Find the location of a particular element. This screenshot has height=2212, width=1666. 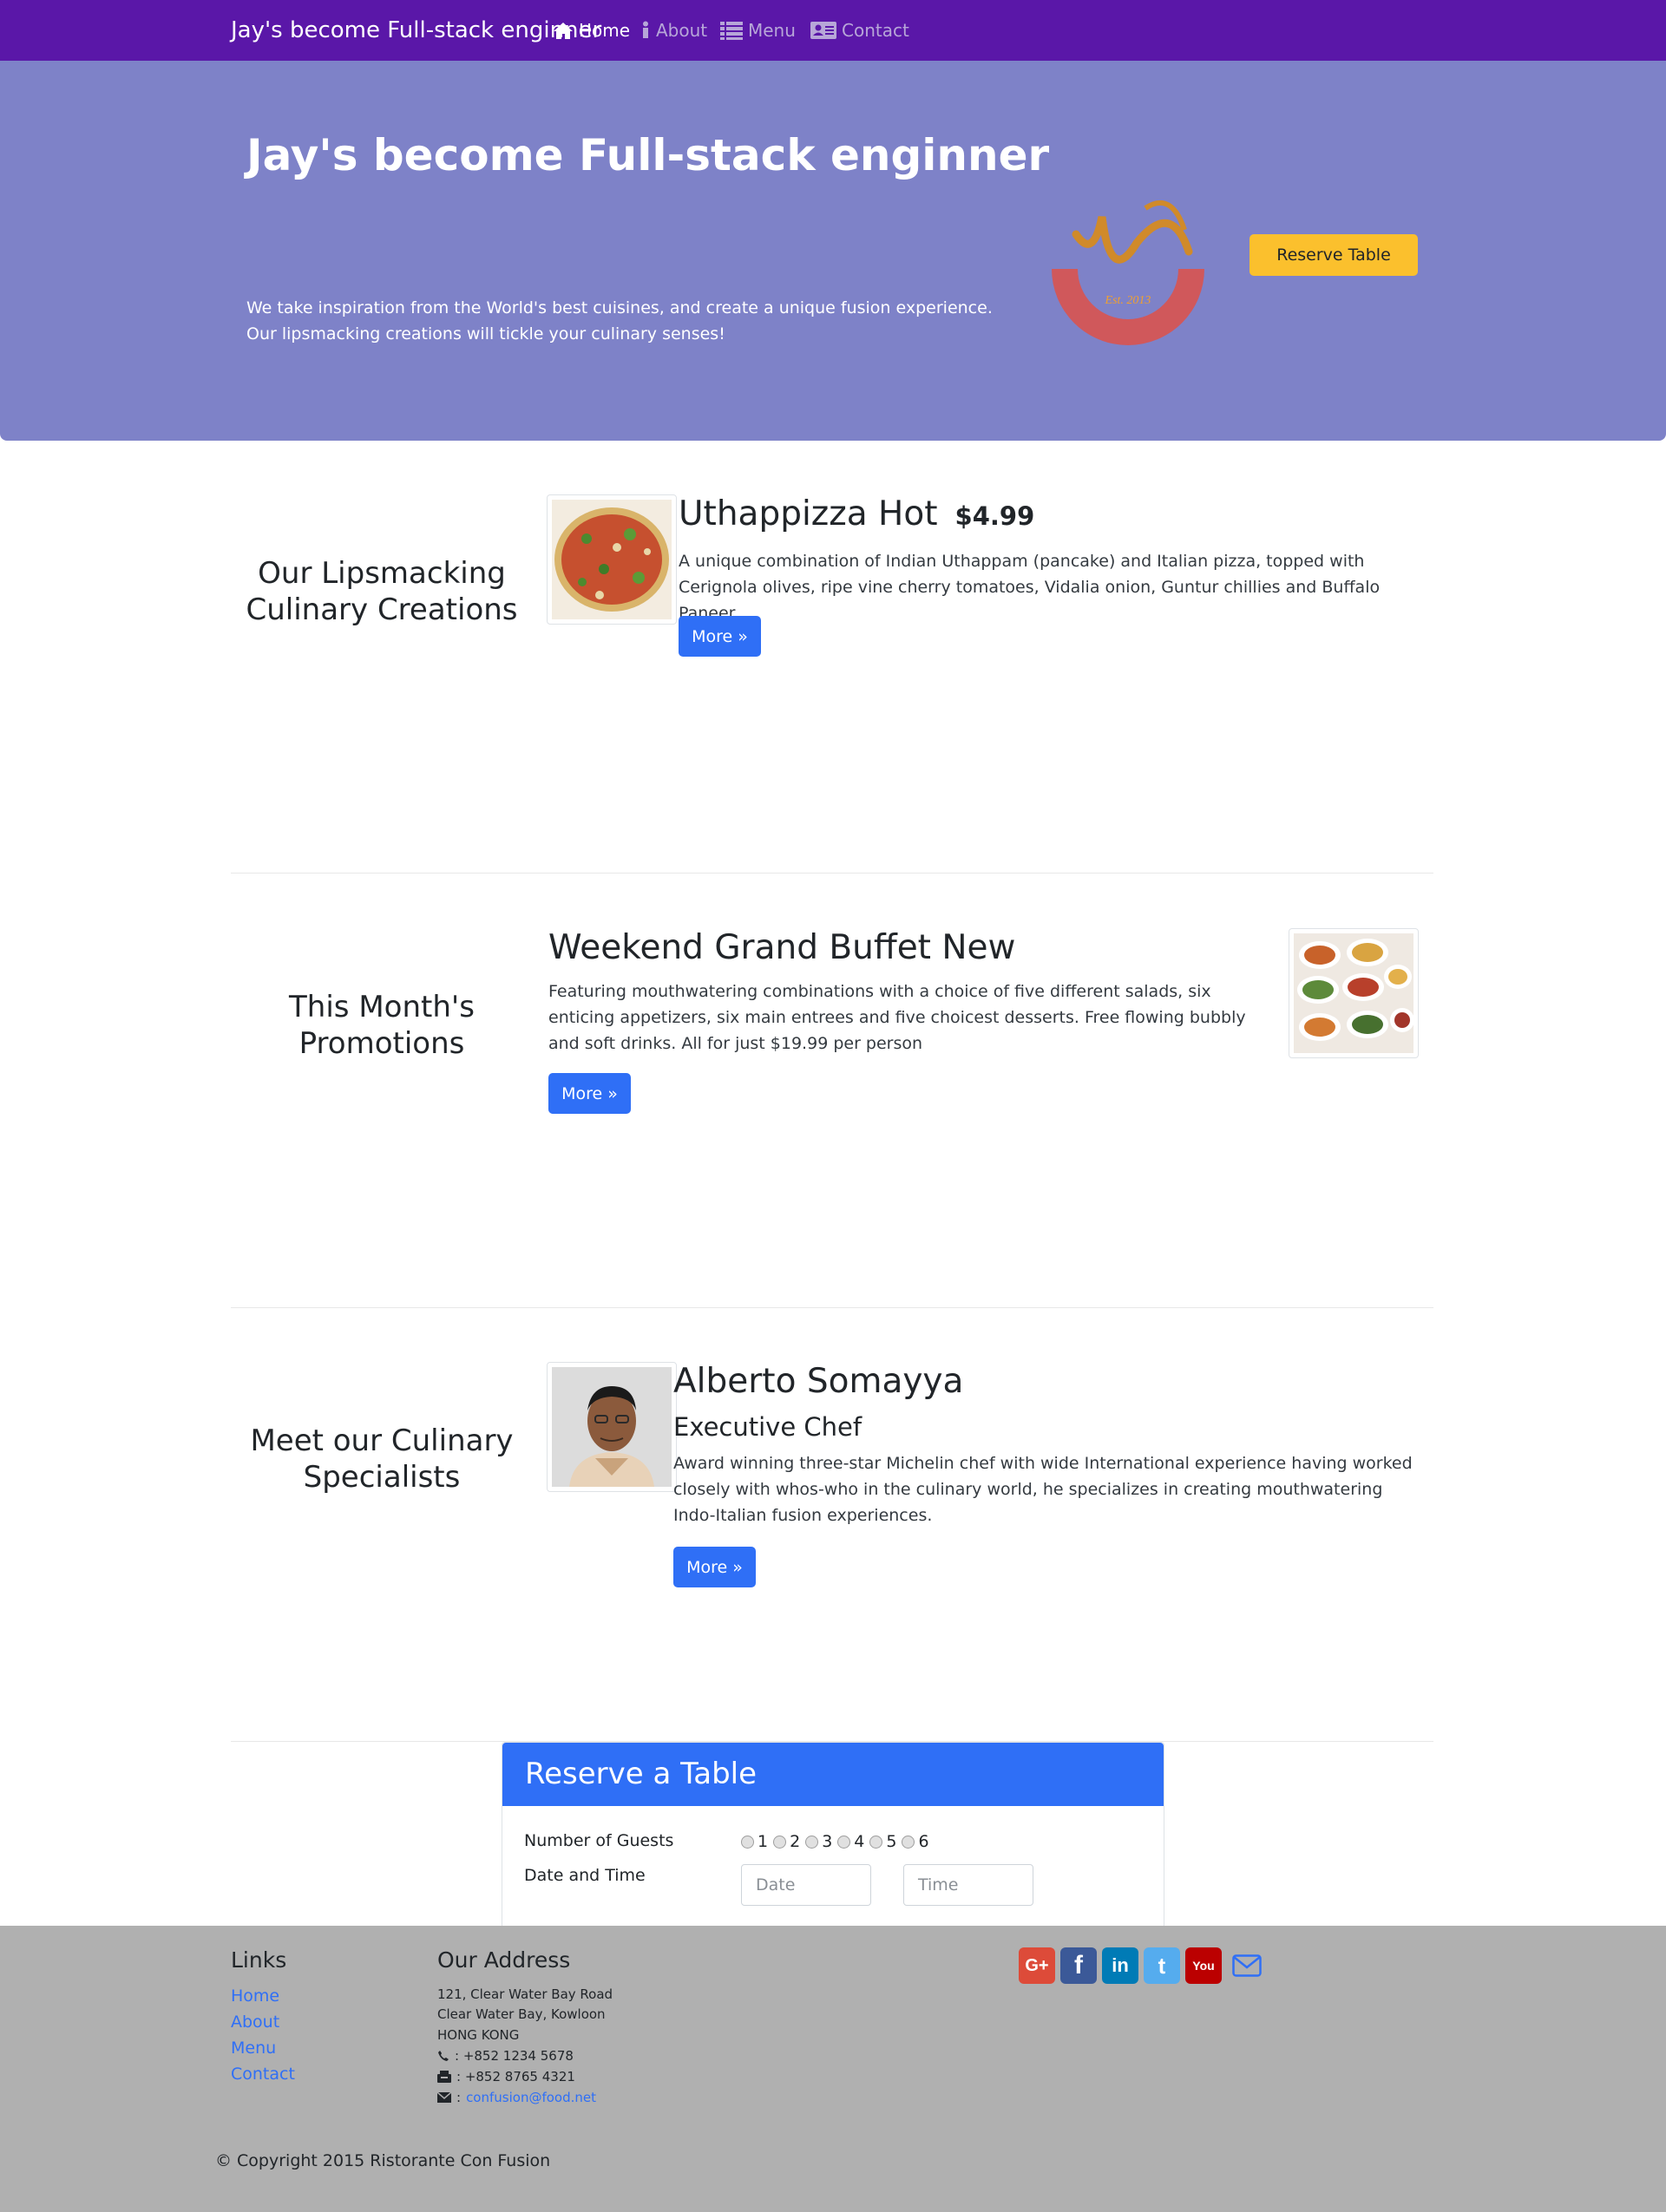

address-fax: : +852 8765 4321 is located at coordinates (506, 2076).